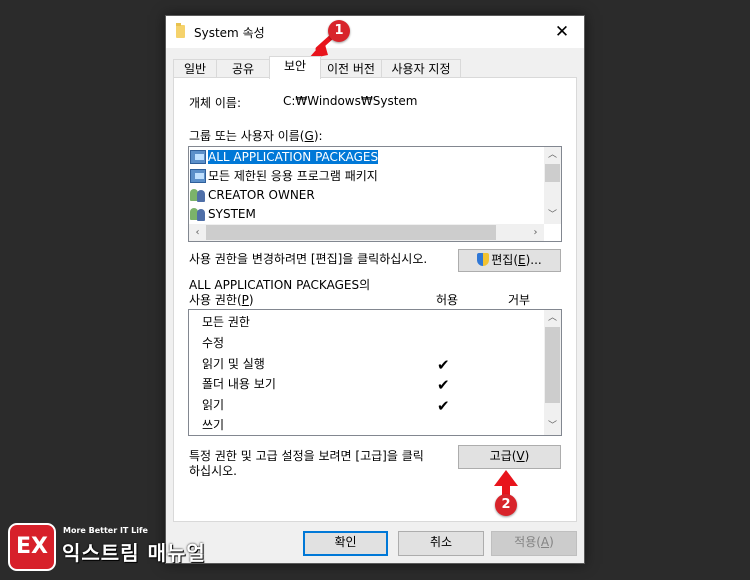 This screenshot has width=750, height=580. What do you see at coordinates (295, 67) in the screenshot?
I see `tab-security: 보안` at bounding box center [295, 67].